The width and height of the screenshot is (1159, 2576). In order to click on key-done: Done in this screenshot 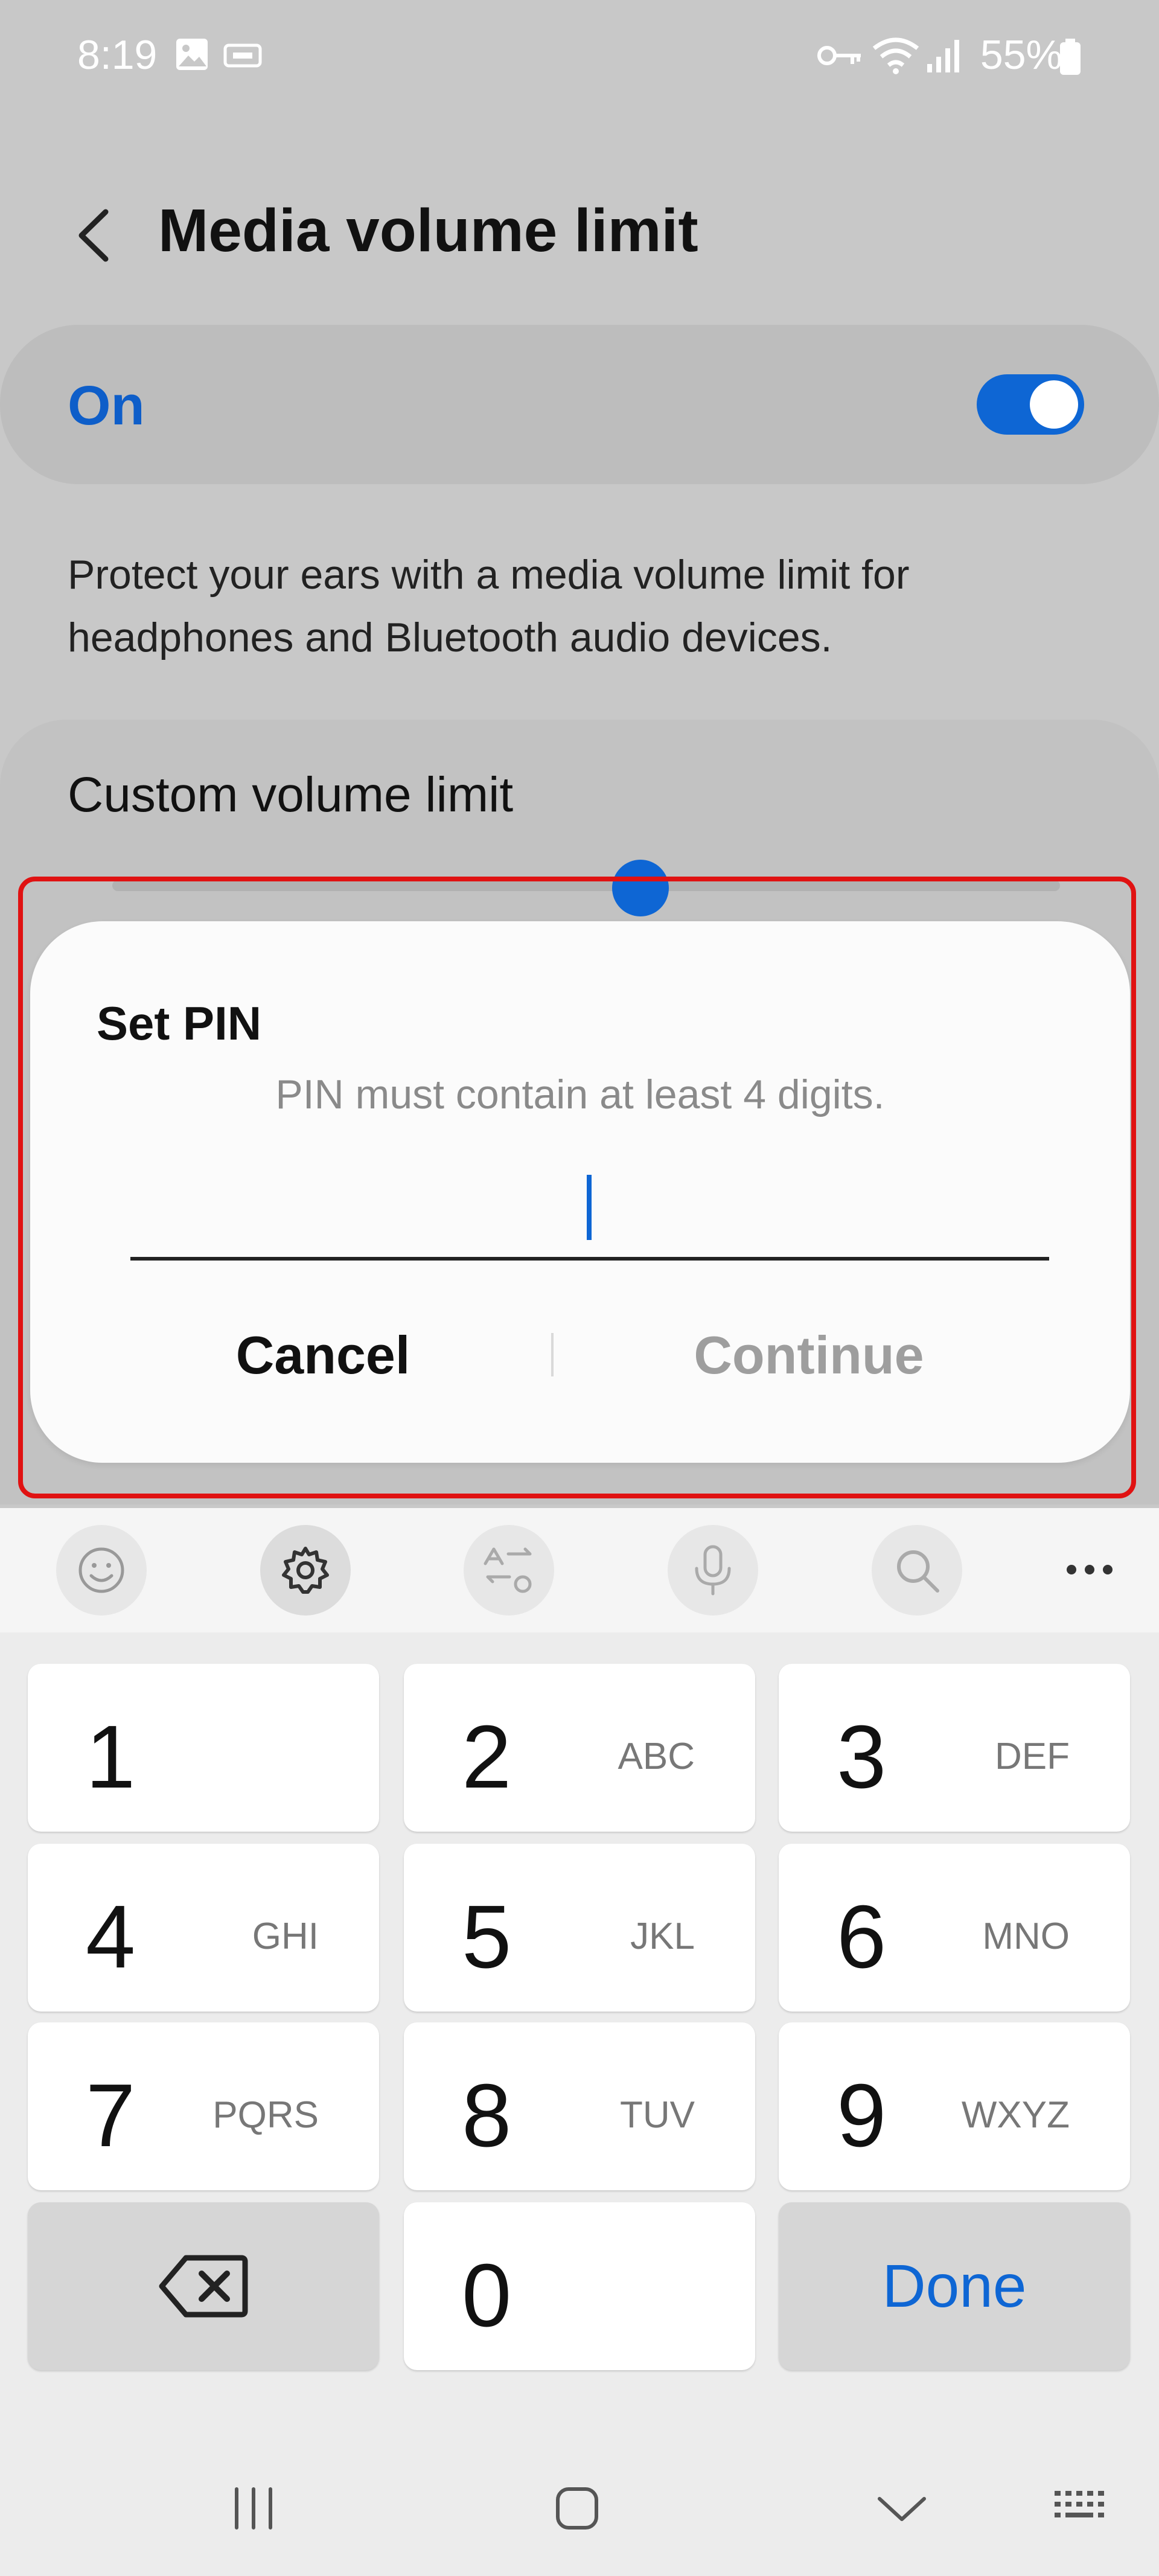, I will do `click(954, 2286)`.